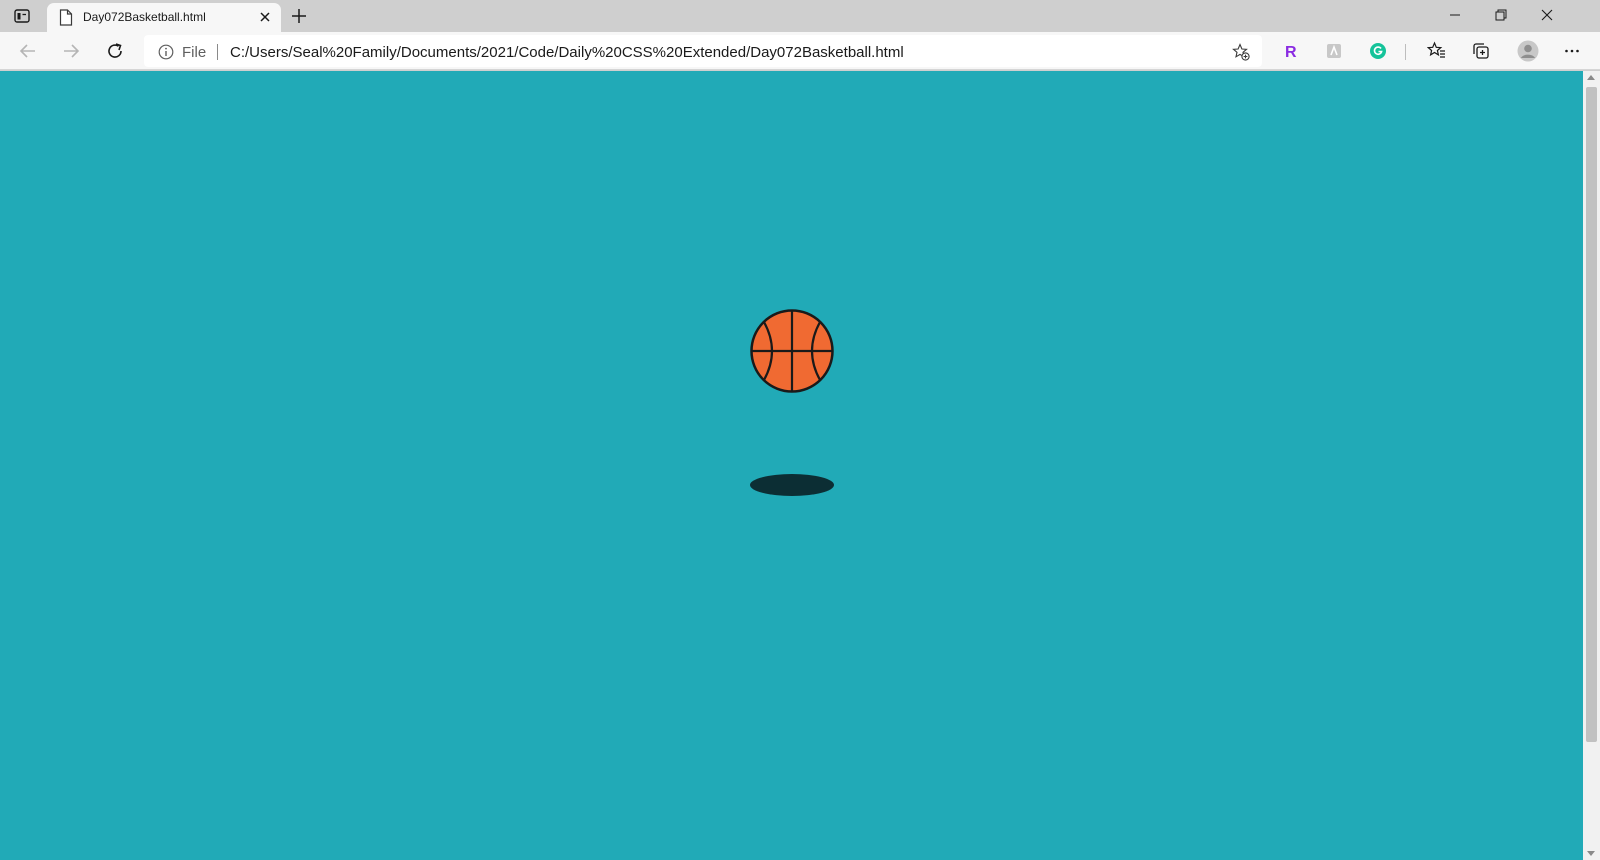  Describe the element at coordinates (194, 52) in the screenshot. I see `site-scheme-label: File` at that location.